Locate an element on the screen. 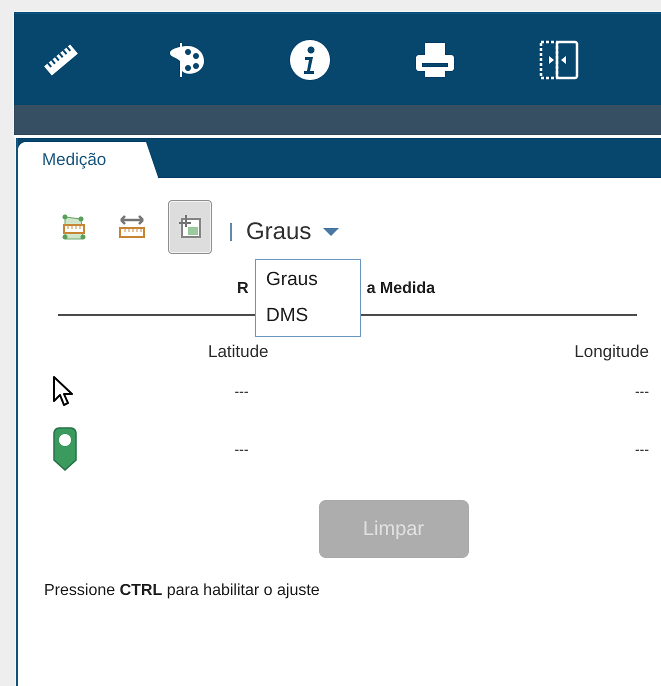 Image resolution: width=661 pixels, height=686 pixels. printer-icon is located at coordinates (434, 59).